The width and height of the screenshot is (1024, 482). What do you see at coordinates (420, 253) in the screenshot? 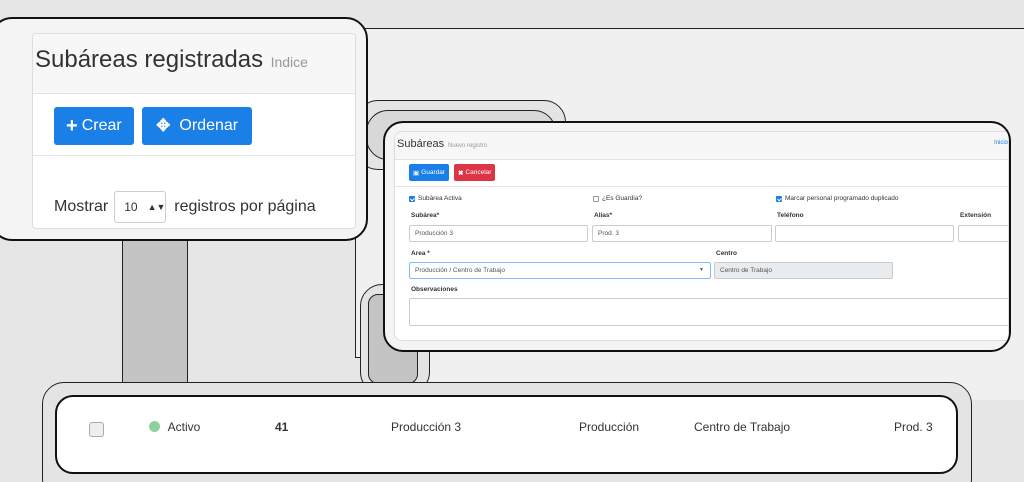
I see `area-label: Area *` at bounding box center [420, 253].